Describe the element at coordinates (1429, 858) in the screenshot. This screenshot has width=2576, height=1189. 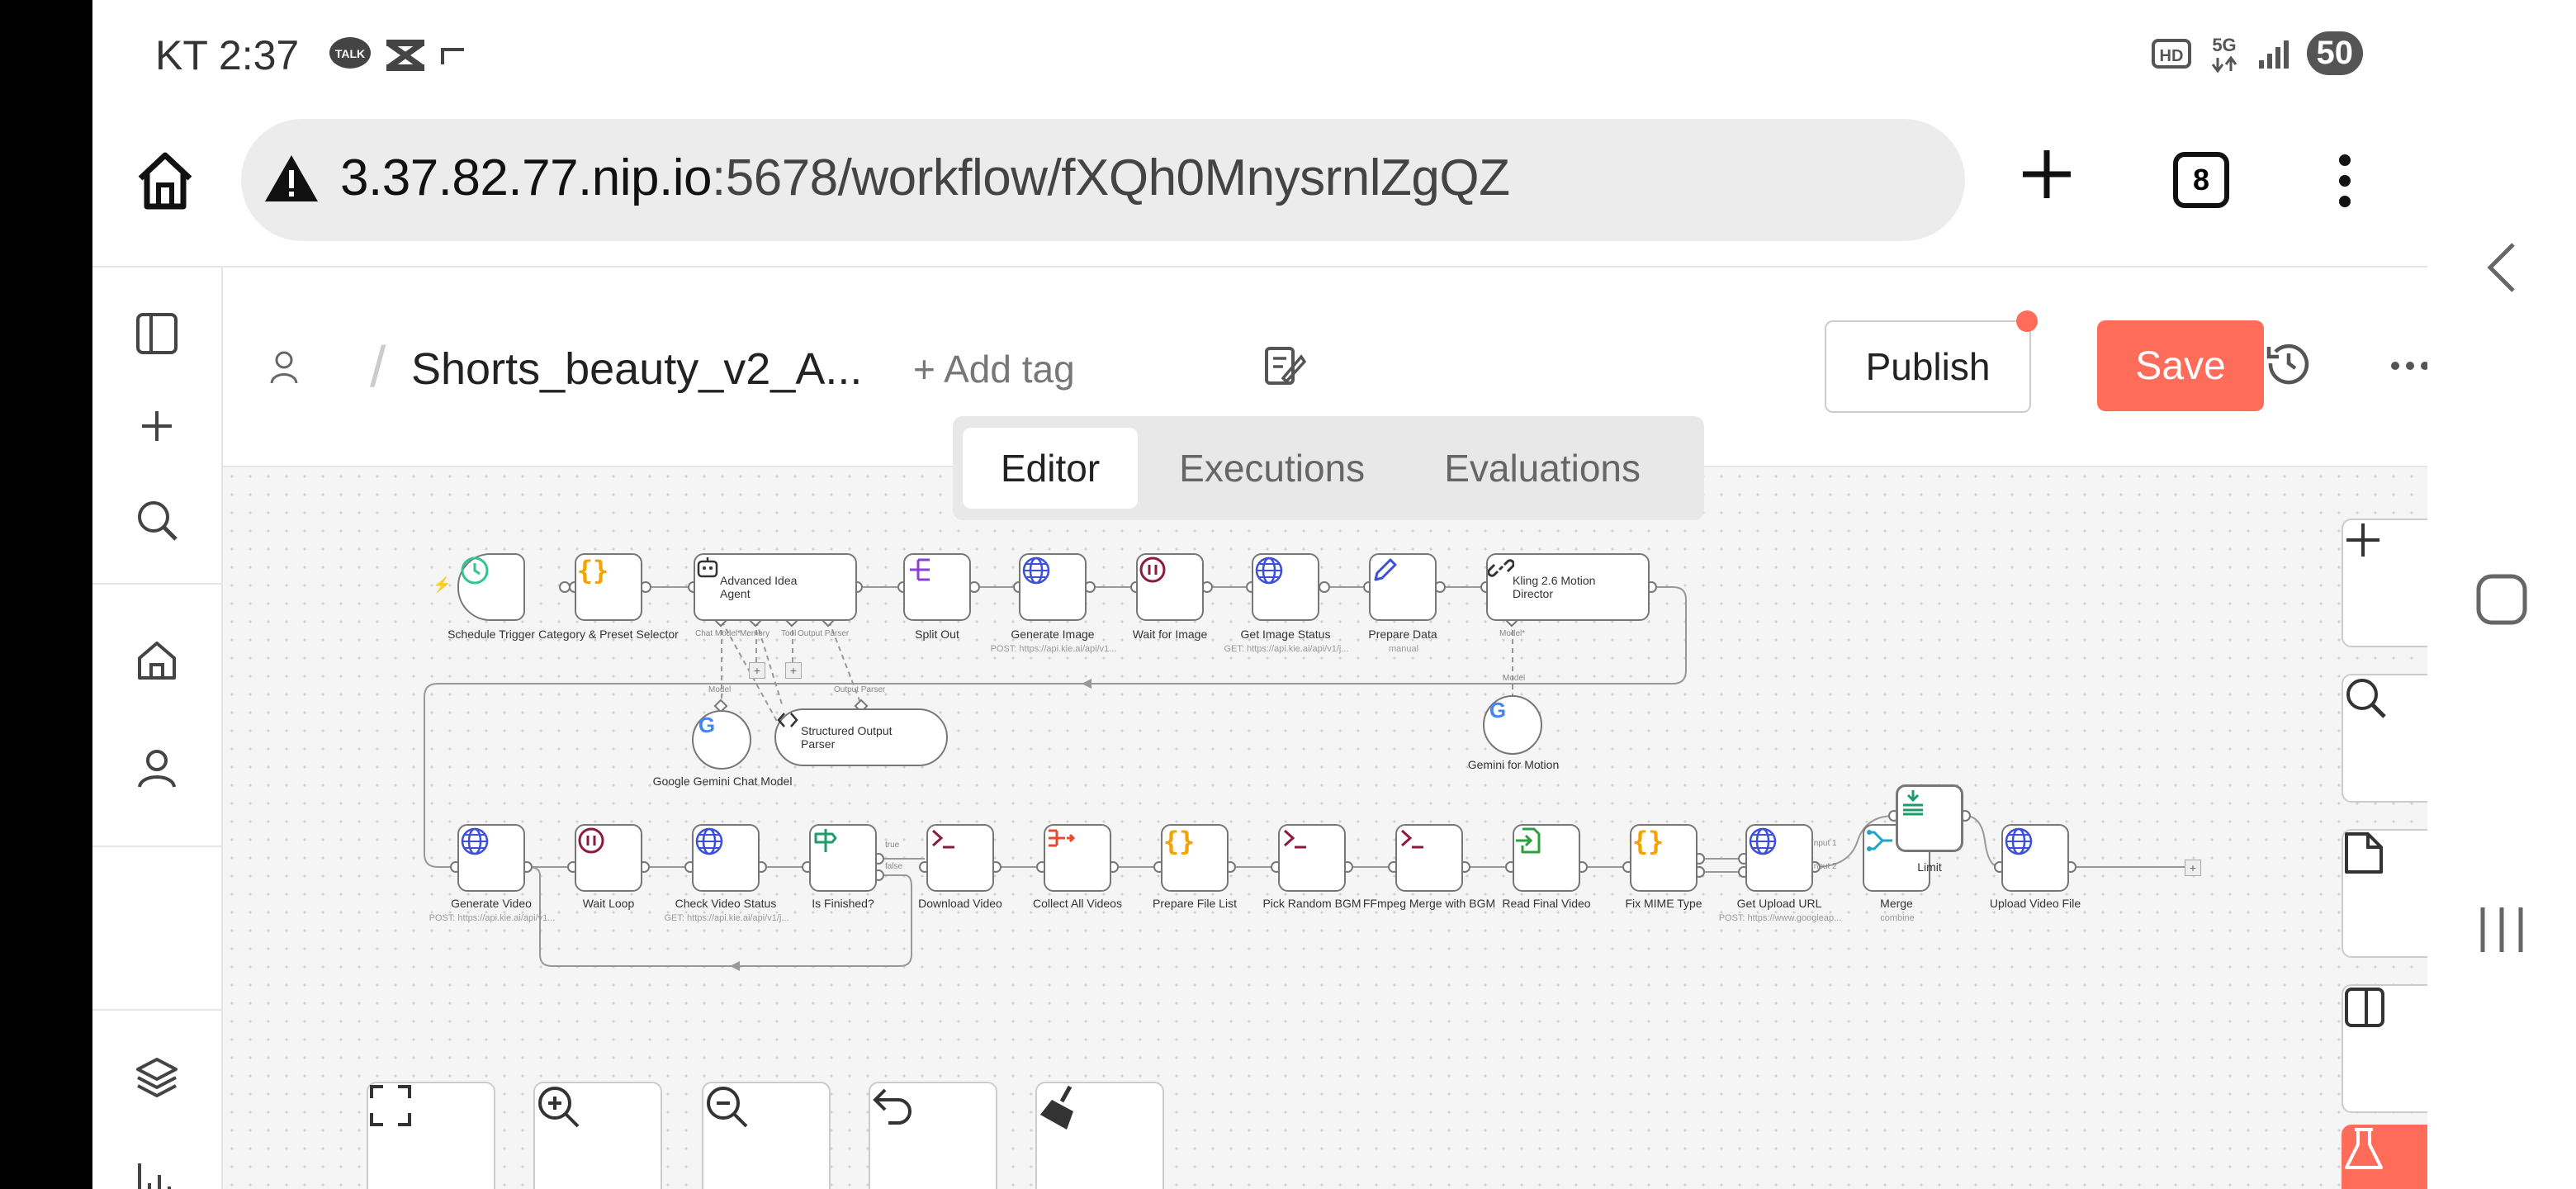
I see `node-ffmpeg-merge` at that location.